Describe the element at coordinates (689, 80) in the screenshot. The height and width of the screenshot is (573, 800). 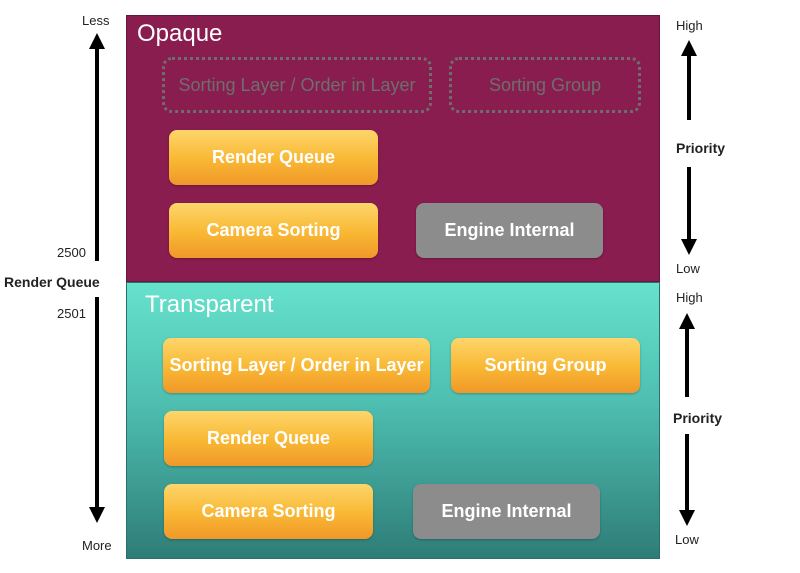
I see `opaque-priority-up-arrow` at that location.